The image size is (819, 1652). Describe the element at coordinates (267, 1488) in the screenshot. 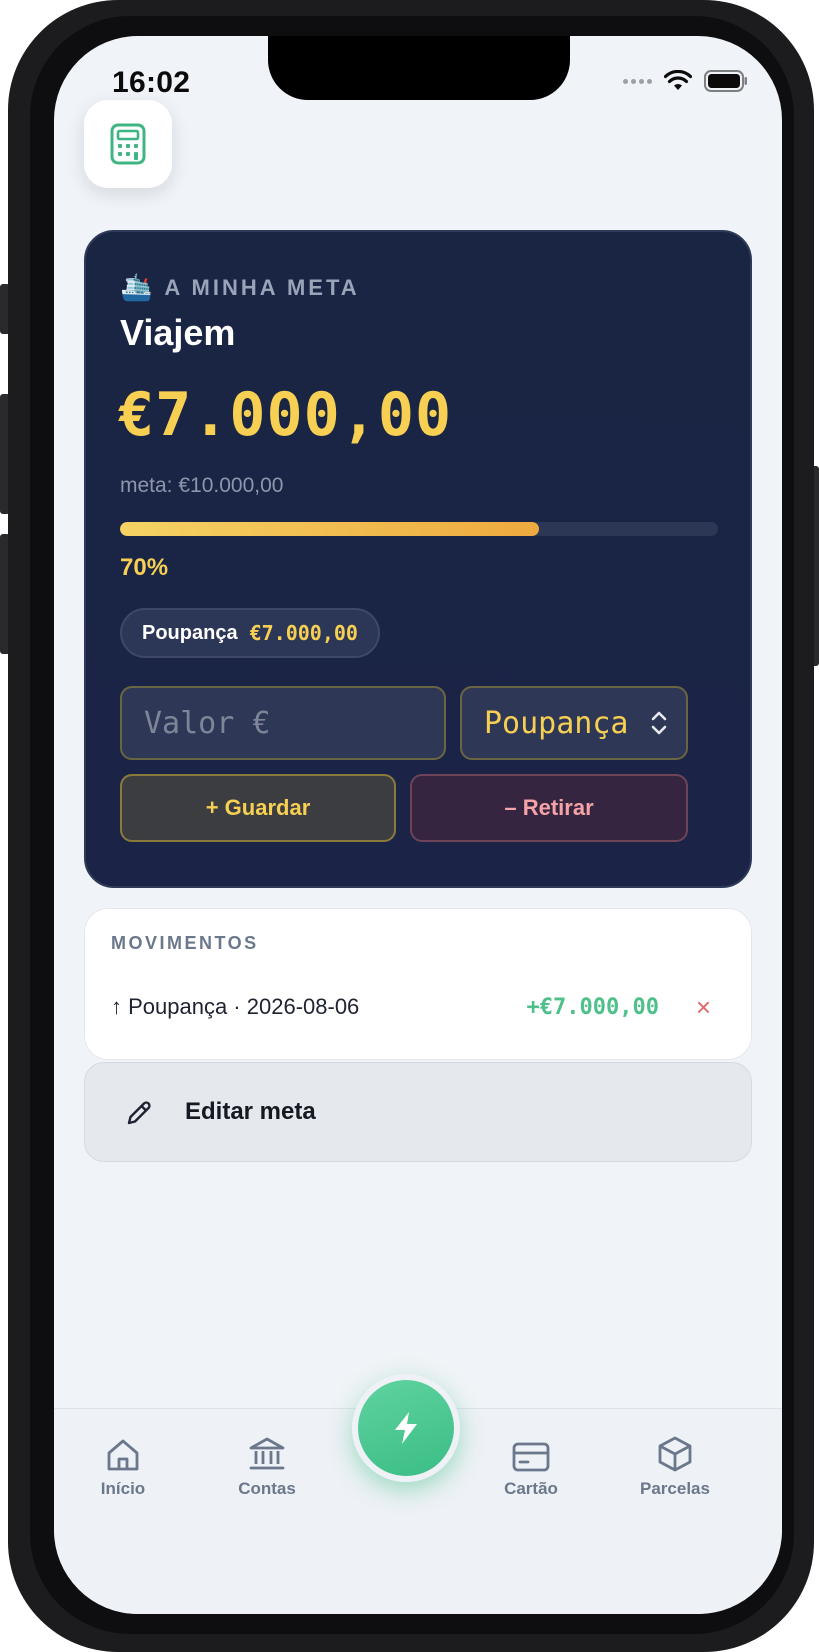

I see `tab-contas-label: Contas` at that location.